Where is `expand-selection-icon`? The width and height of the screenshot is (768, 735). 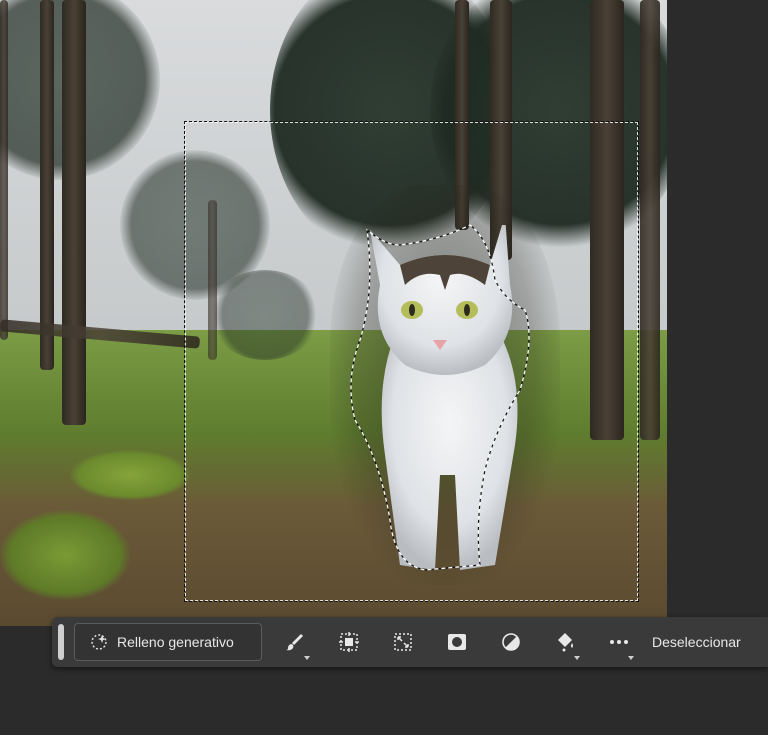 expand-selection-icon is located at coordinates (349, 642).